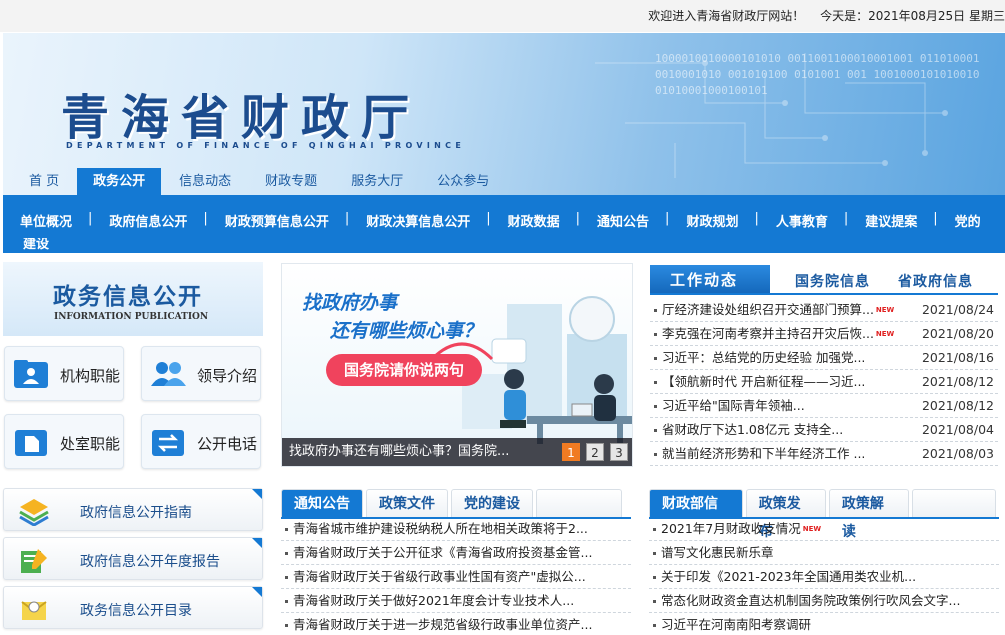  Describe the element at coordinates (34, 512) in the screenshot. I see `stack-icon` at that location.